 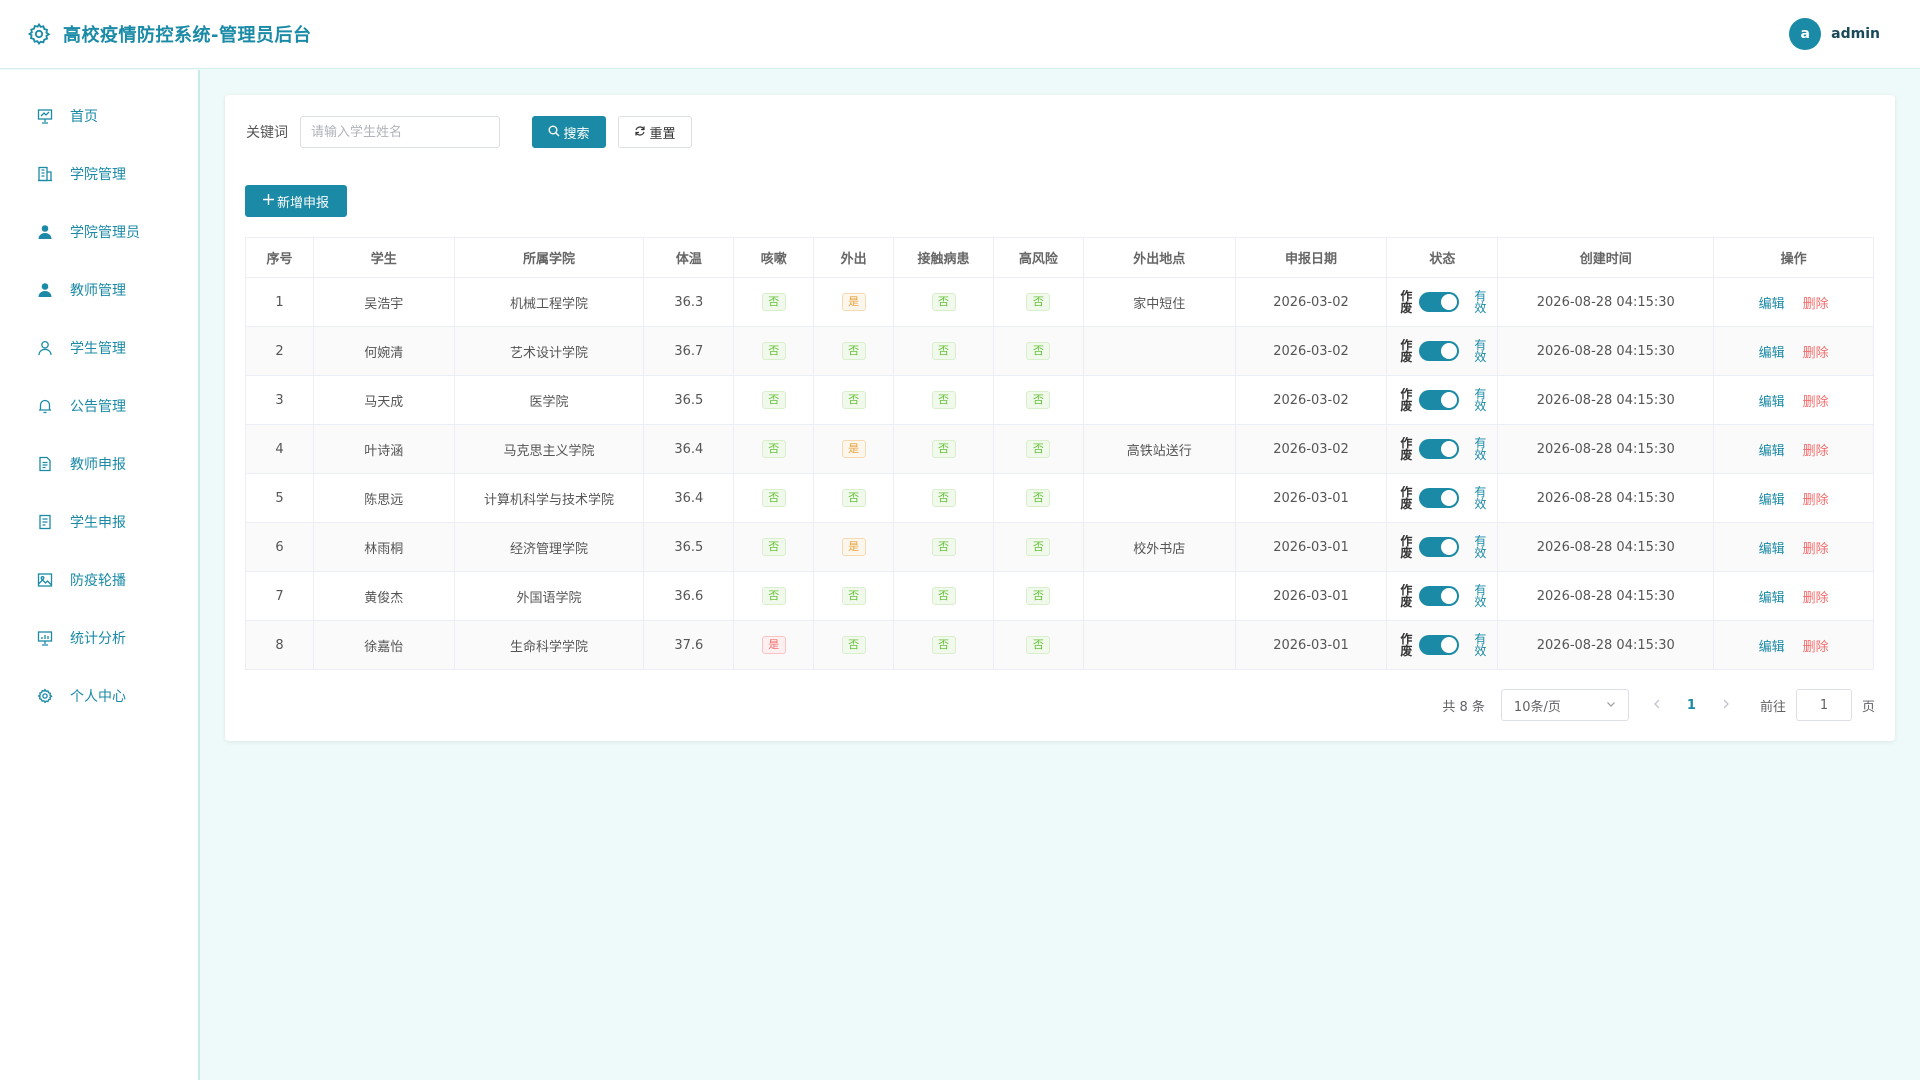 What do you see at coordinates (549, 547) in the screenshot?
I see `cell-college: 经济管理学院` at bounding box center [549, 547].